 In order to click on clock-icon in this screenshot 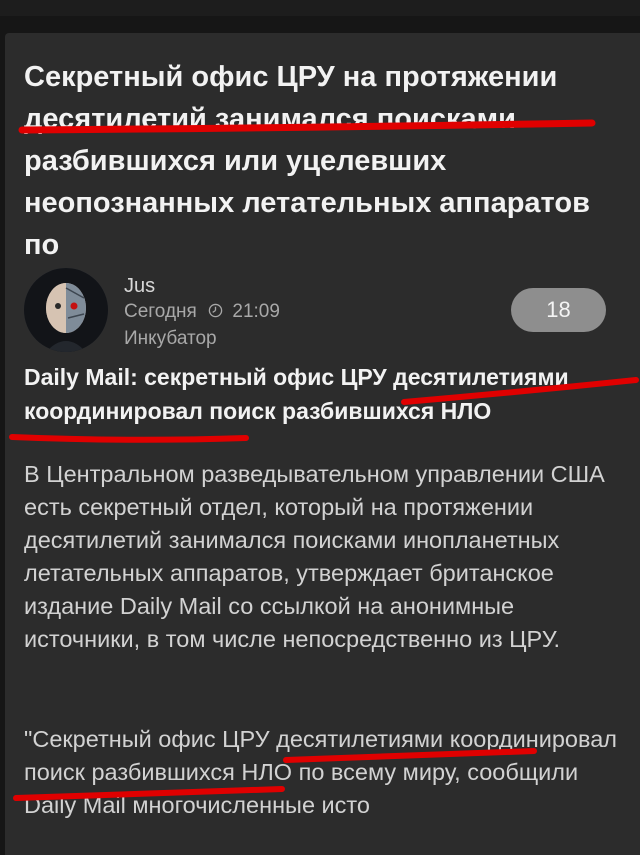, I will do `click(215, 310)`.